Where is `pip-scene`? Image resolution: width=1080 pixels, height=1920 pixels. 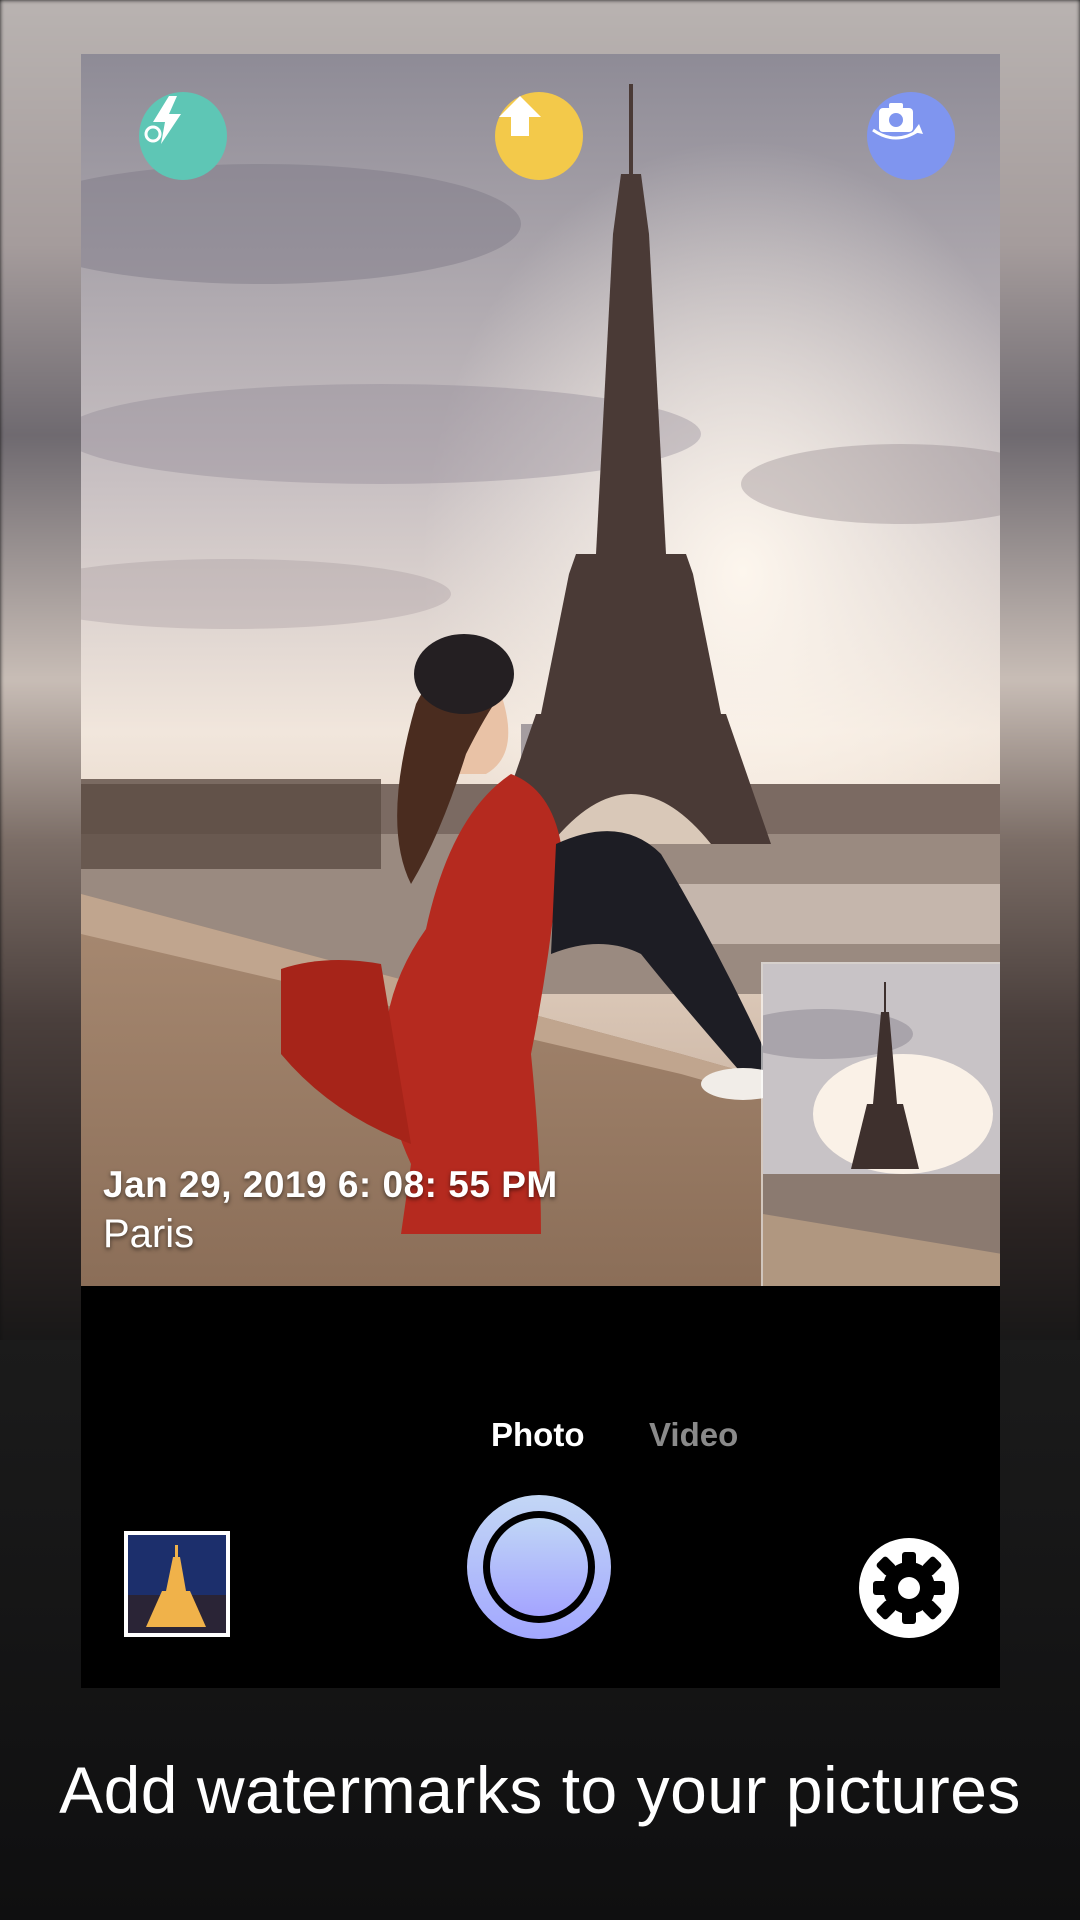
pip-scene is located at coordinates (881, 1125).